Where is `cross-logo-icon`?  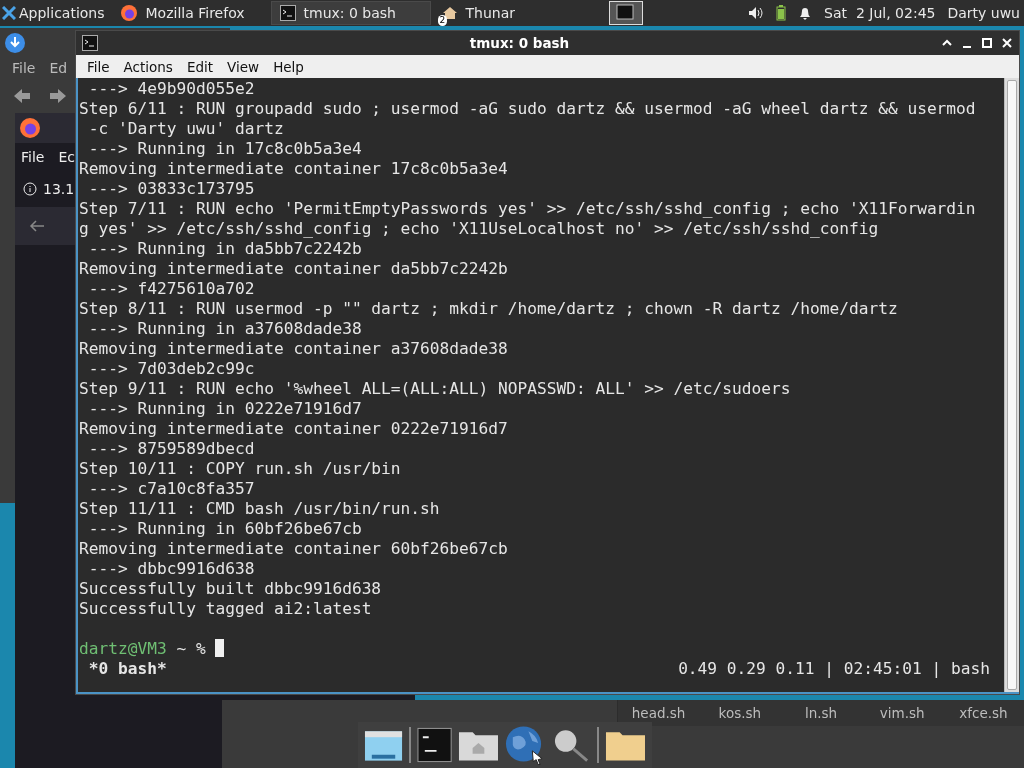
cross-logo-icon is located at coordinates (9, 13).